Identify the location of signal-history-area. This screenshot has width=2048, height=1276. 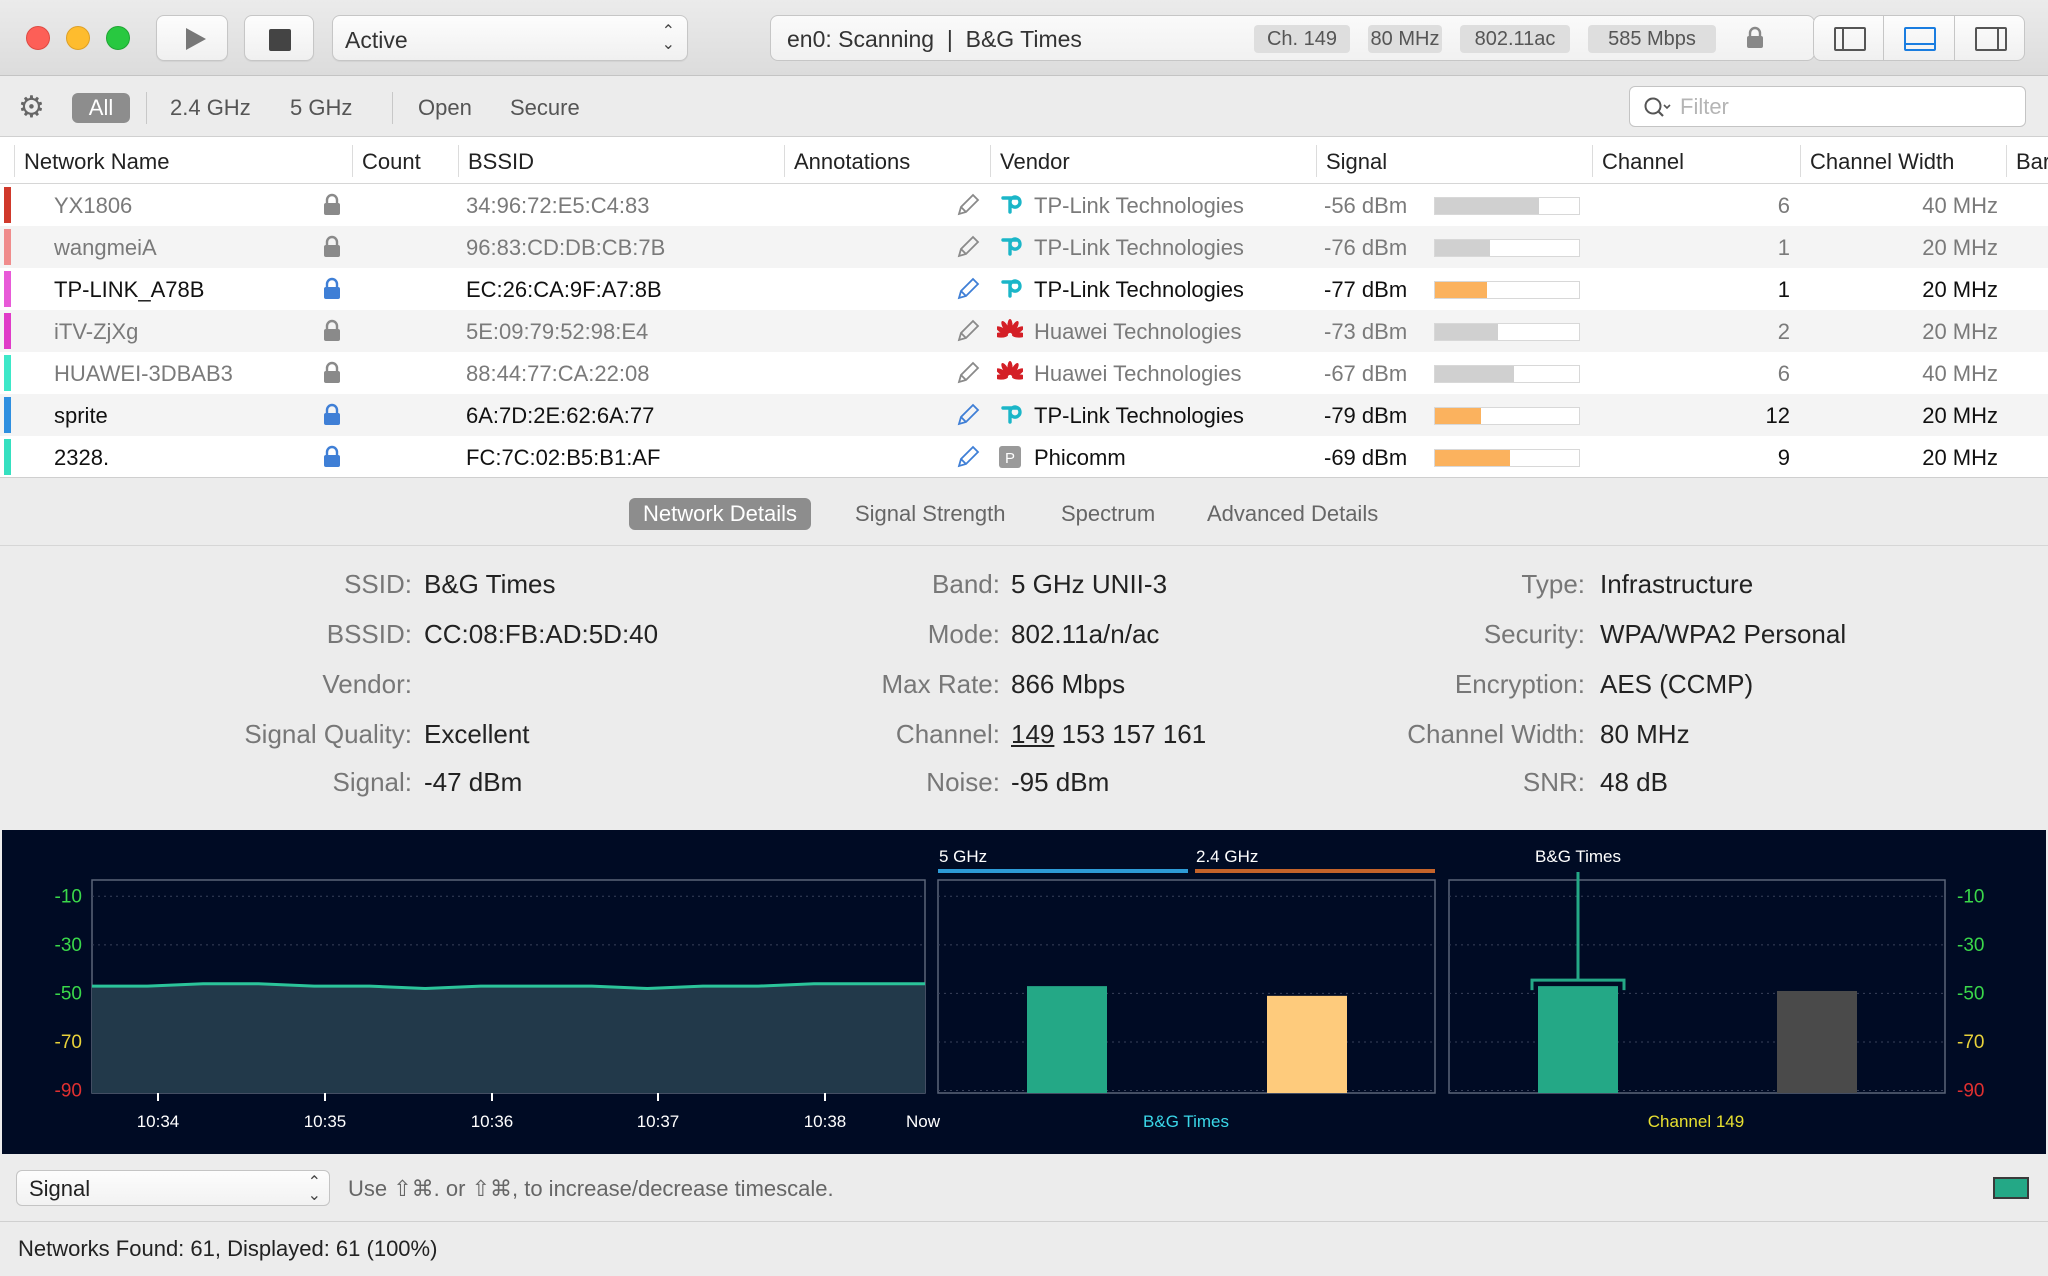
(508, 1038).